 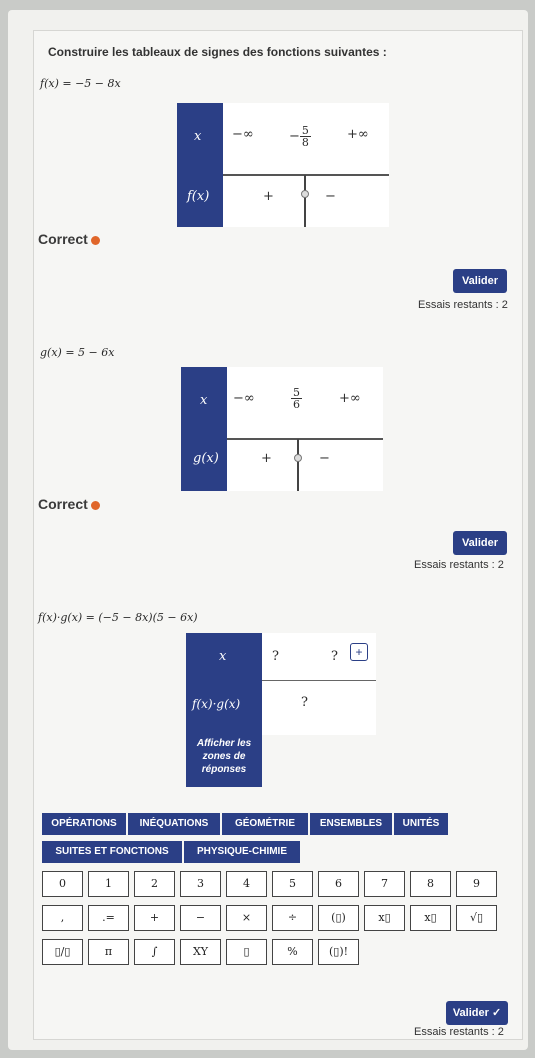 What do you see at coordinates (351, 824) in the screenshot?
I see `tab-ensembles: ENSEMBLES` at bounding box center [351, 824].